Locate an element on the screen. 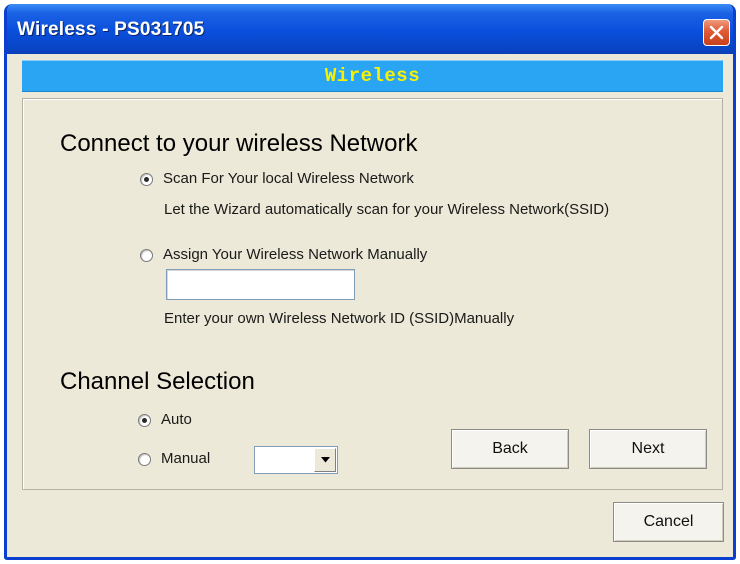 The height and width of the screenshot is (564, 740). dropdown-arrow-button is located at coordinates (325, 460).